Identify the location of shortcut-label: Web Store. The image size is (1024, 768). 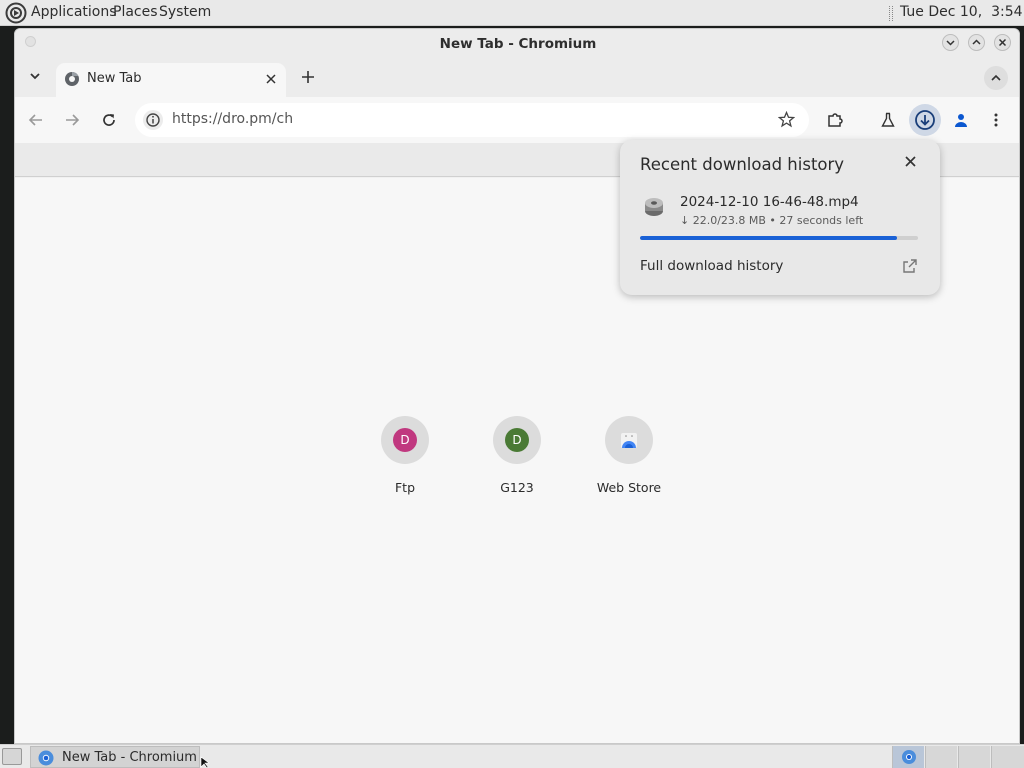
(629, 487).